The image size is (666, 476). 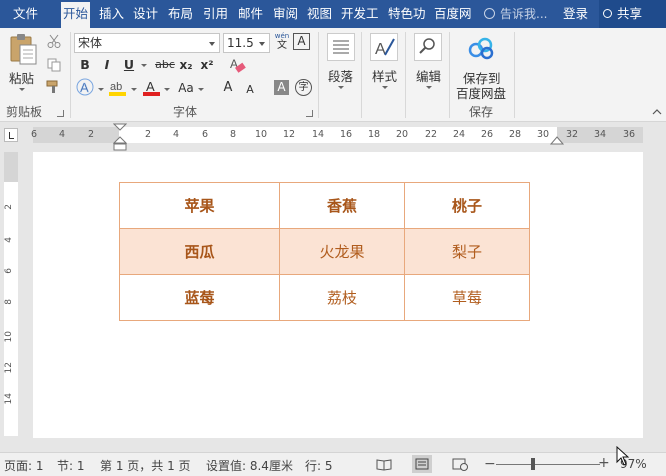 I want to click on underline-dropdown-arrow, so click(x=144, y=65).